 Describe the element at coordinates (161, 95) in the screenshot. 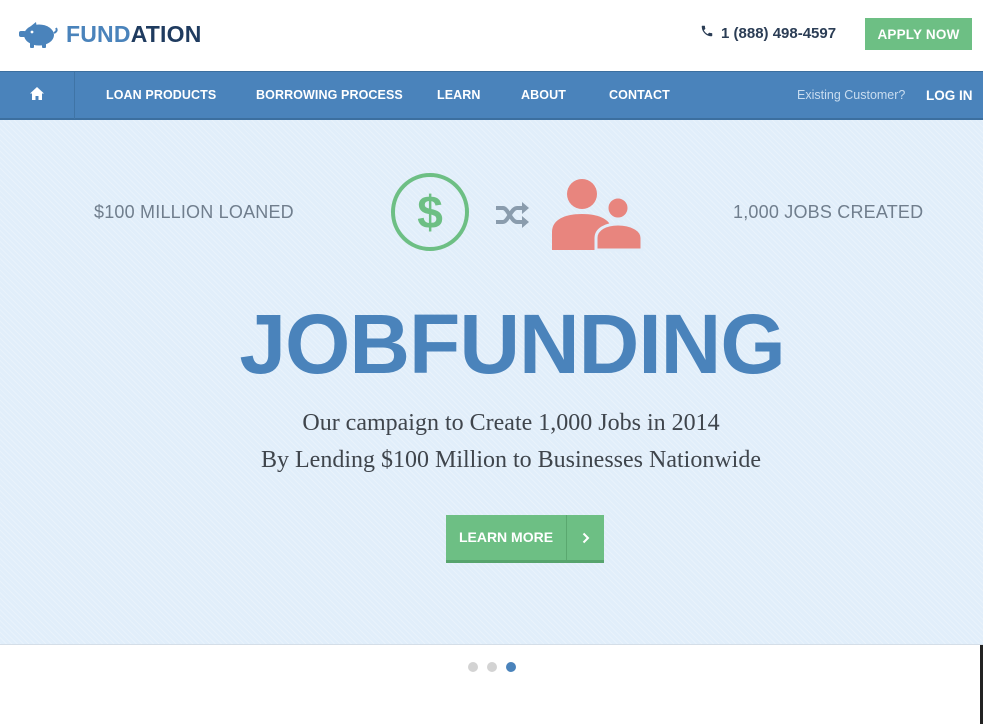

I see `nav-item-loan-products: LOAN PRODUCTS` at that location.